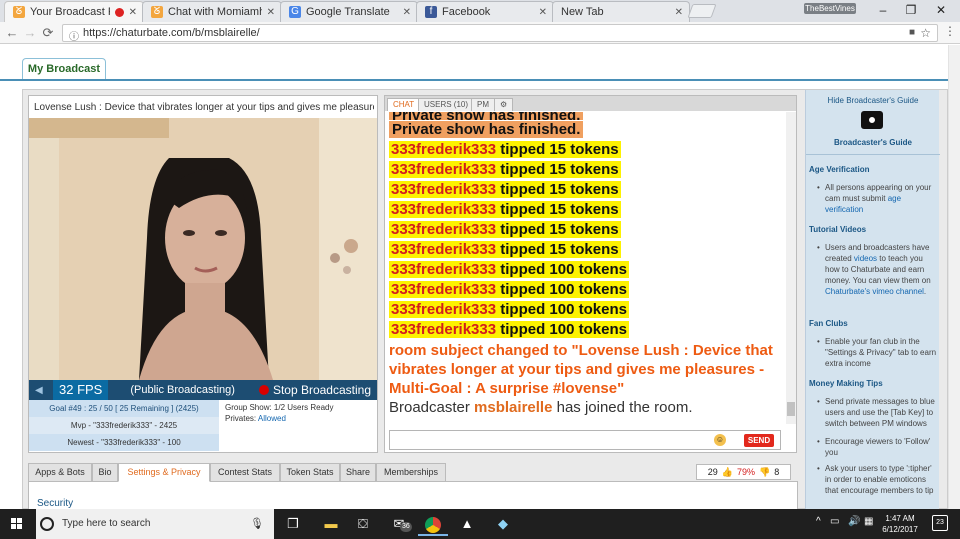 The image size is (960, 539). What do you see at coordinates (883, 10) in the screenshot?
I see `minimize-icon: –` at bounding box center [883, 10].